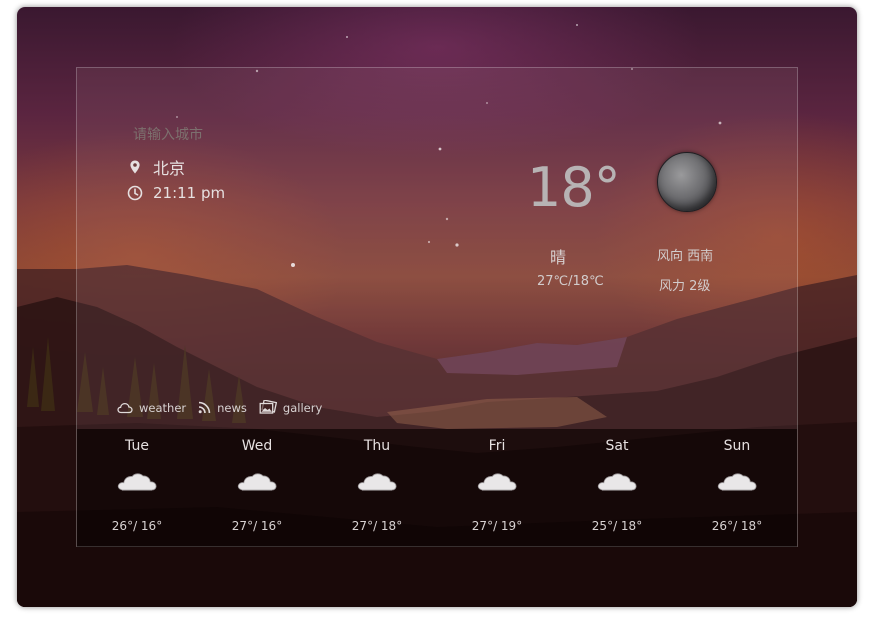 Image resolution: width=869 pixels, height=620 pixels. What do you see at coordinates (685, 286) in the screenshot?
I see `wind-level: 风力 2级` at bounding box center [685, 286].